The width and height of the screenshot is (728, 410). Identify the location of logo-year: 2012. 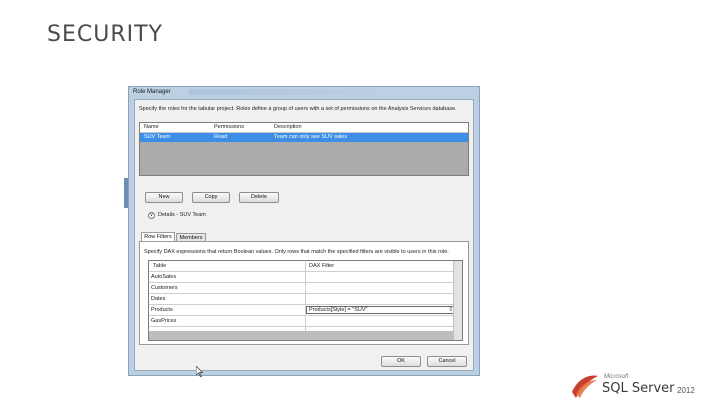
(686, 390).